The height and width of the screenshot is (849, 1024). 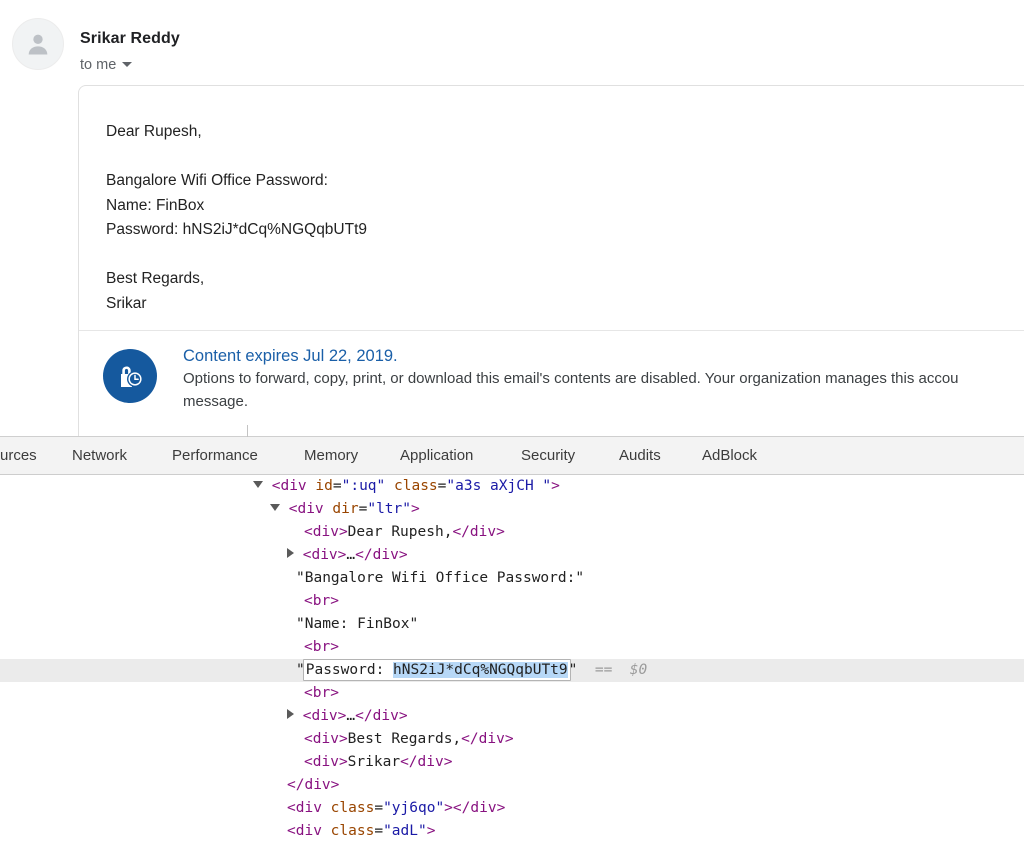 I want to click on person-avatar-icon, so click(x=38, y=44).